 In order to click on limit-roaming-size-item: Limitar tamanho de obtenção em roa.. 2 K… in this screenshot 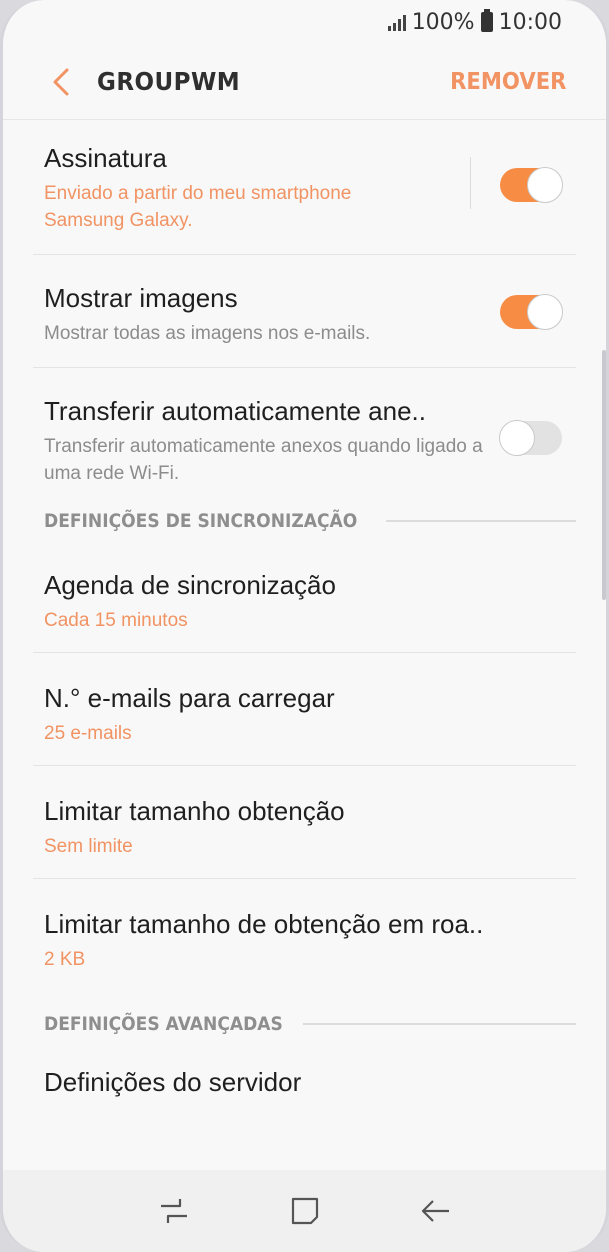, I will do `click(304, 939)`.